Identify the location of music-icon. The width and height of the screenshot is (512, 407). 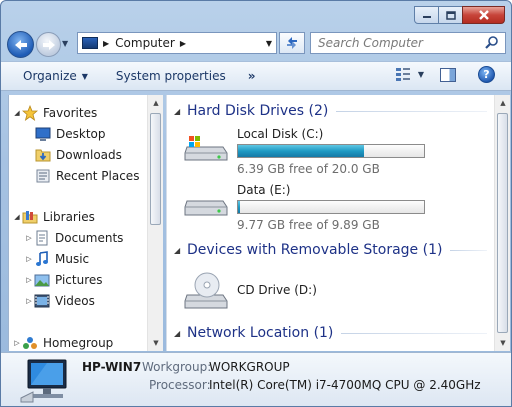
(42, 258).